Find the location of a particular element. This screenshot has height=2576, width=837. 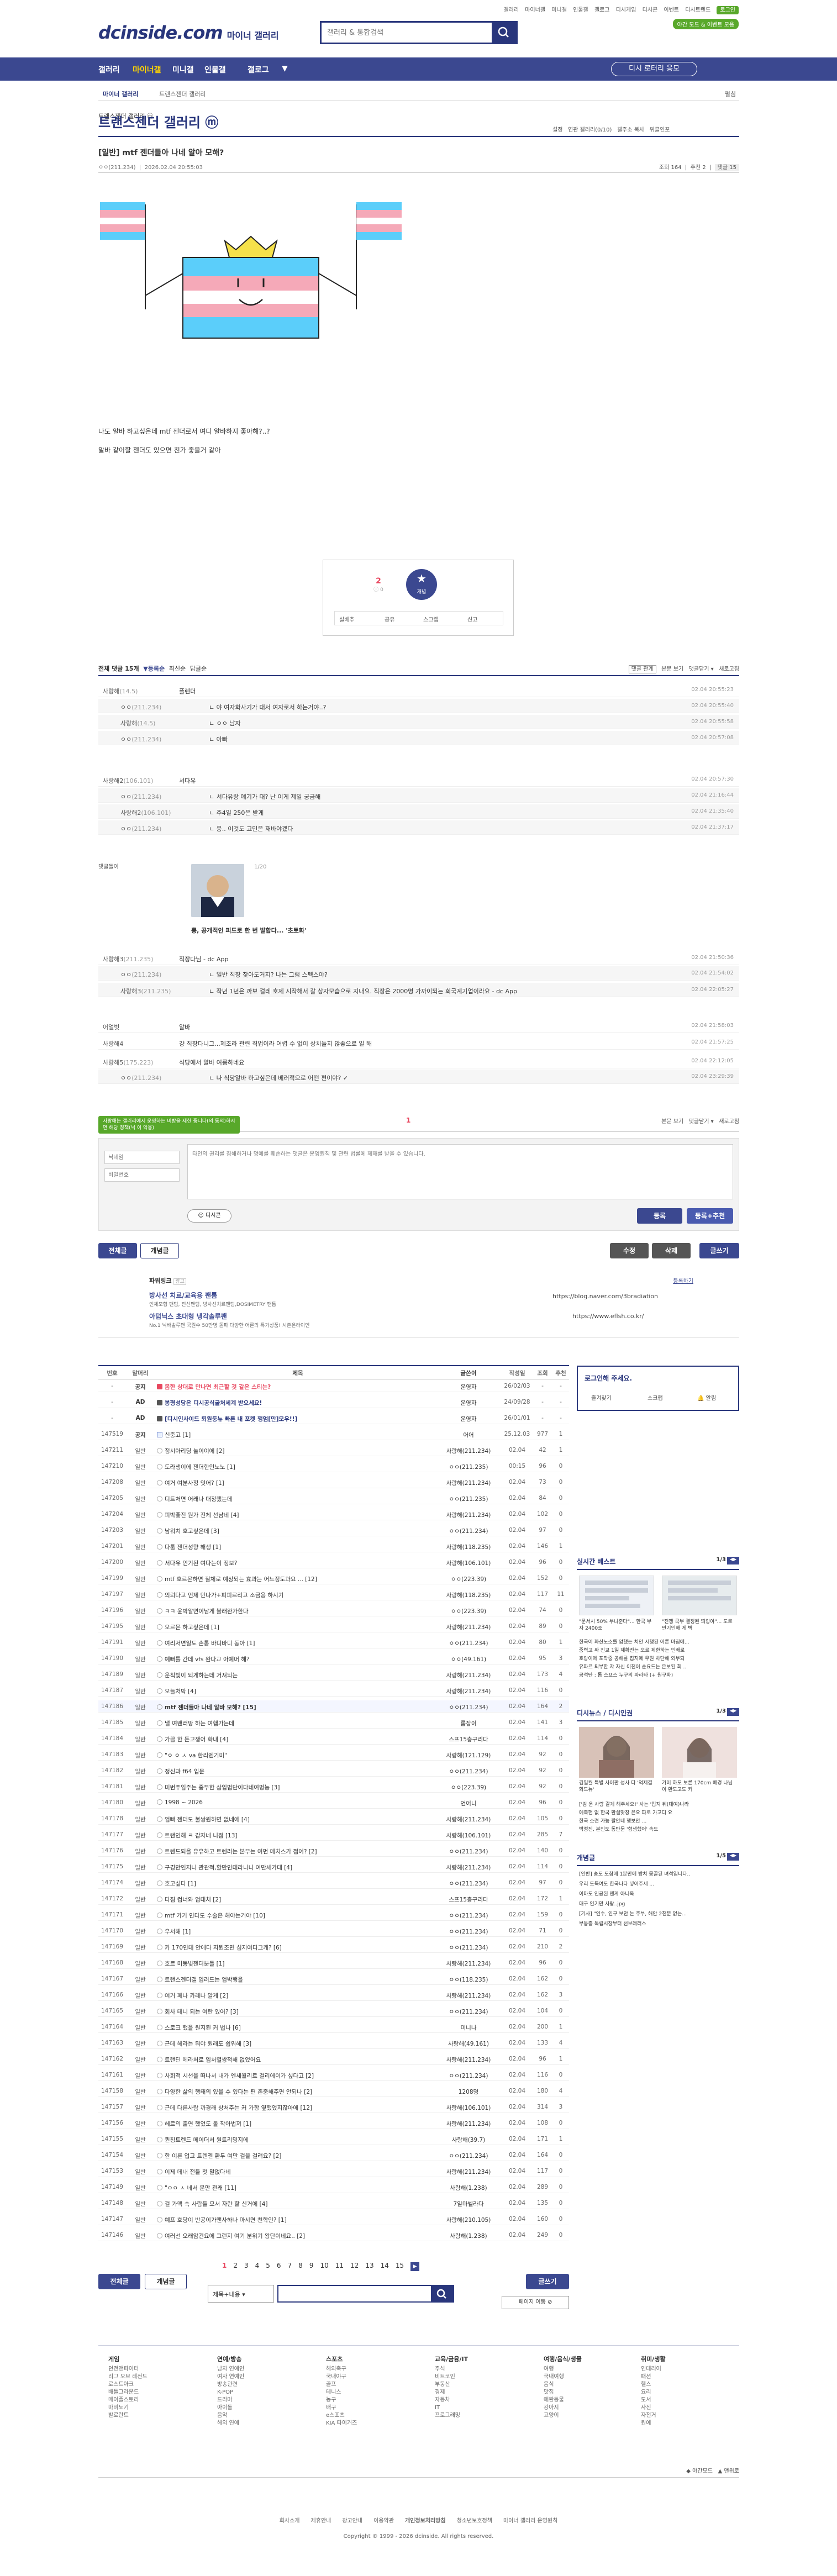

ad-title: 방사선 치료/교육용 팬톰 is located at coordinates (183, 1295).